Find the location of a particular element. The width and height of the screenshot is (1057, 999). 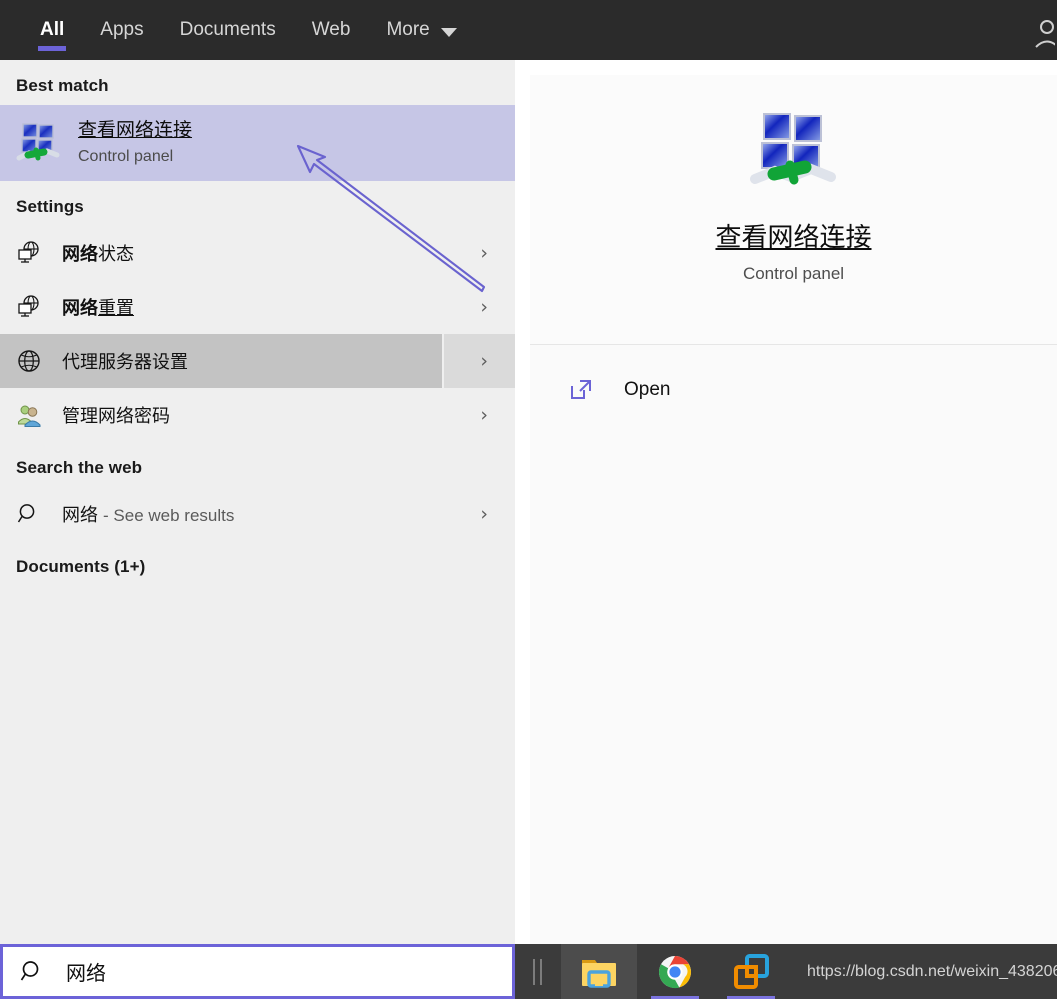

settings-item-manage-network-passwords: 管理网络密码 › is located at coordinates (257, 415).